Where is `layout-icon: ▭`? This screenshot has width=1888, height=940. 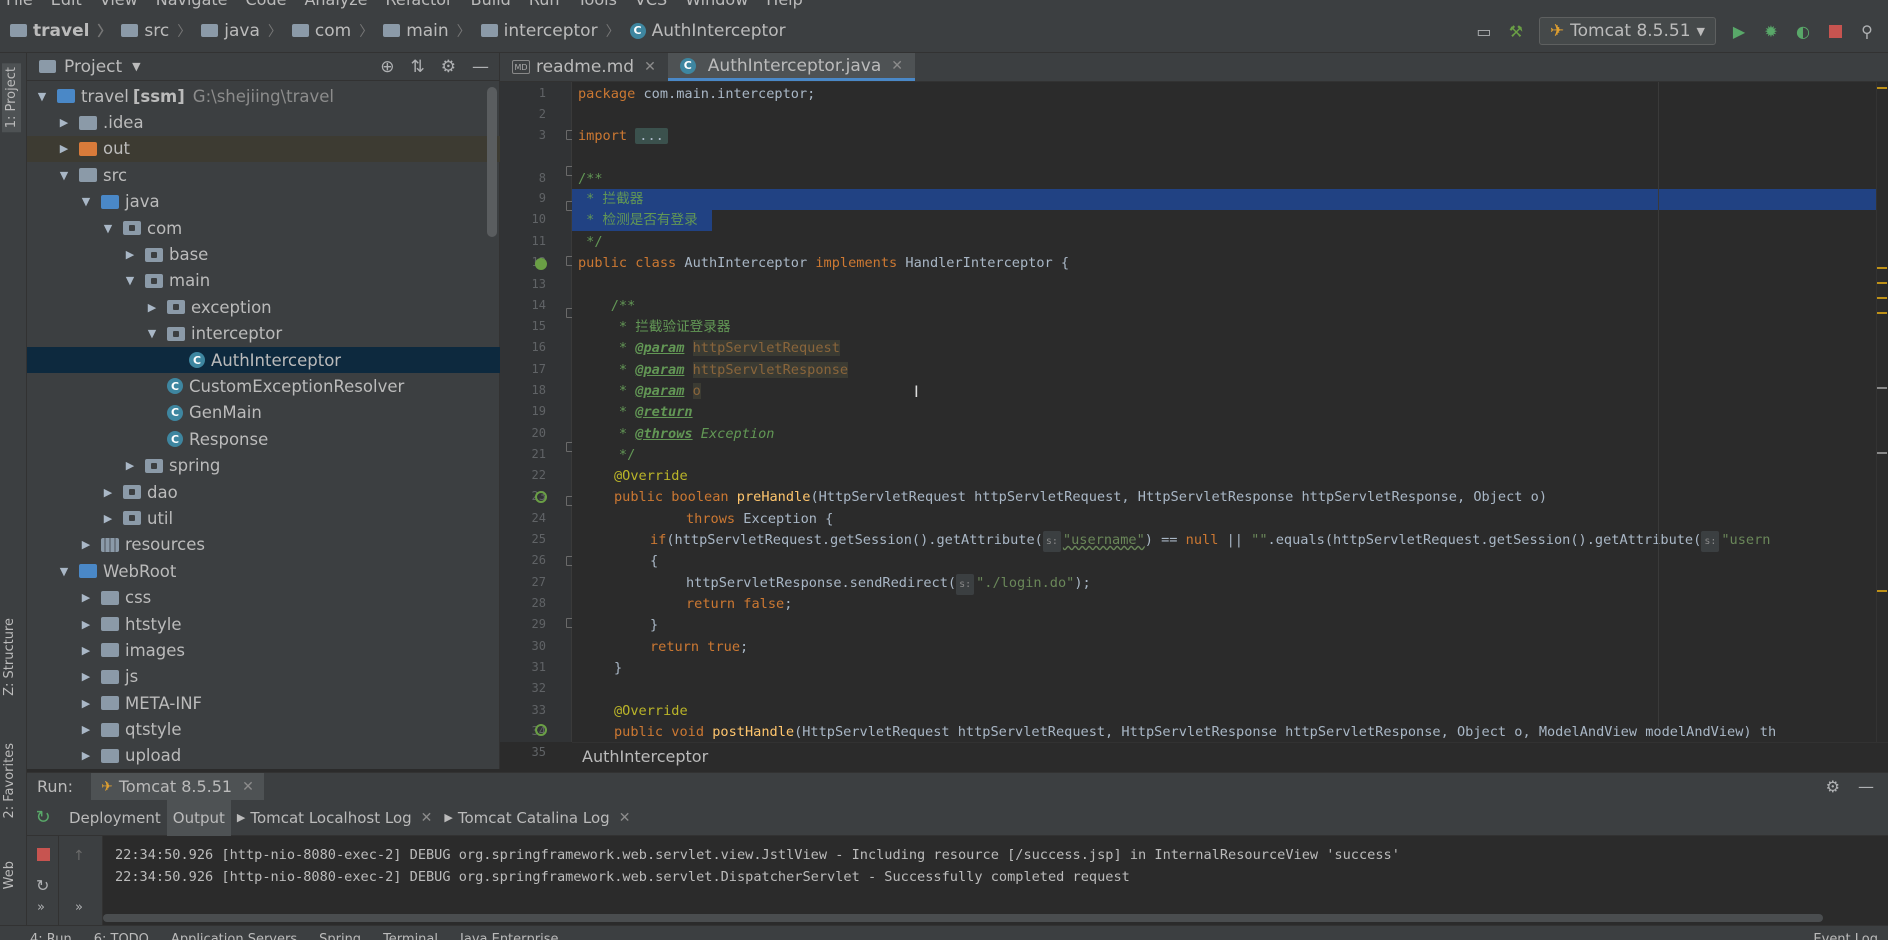
layout-icon: ▭ is located at coordinates (1484, 31).